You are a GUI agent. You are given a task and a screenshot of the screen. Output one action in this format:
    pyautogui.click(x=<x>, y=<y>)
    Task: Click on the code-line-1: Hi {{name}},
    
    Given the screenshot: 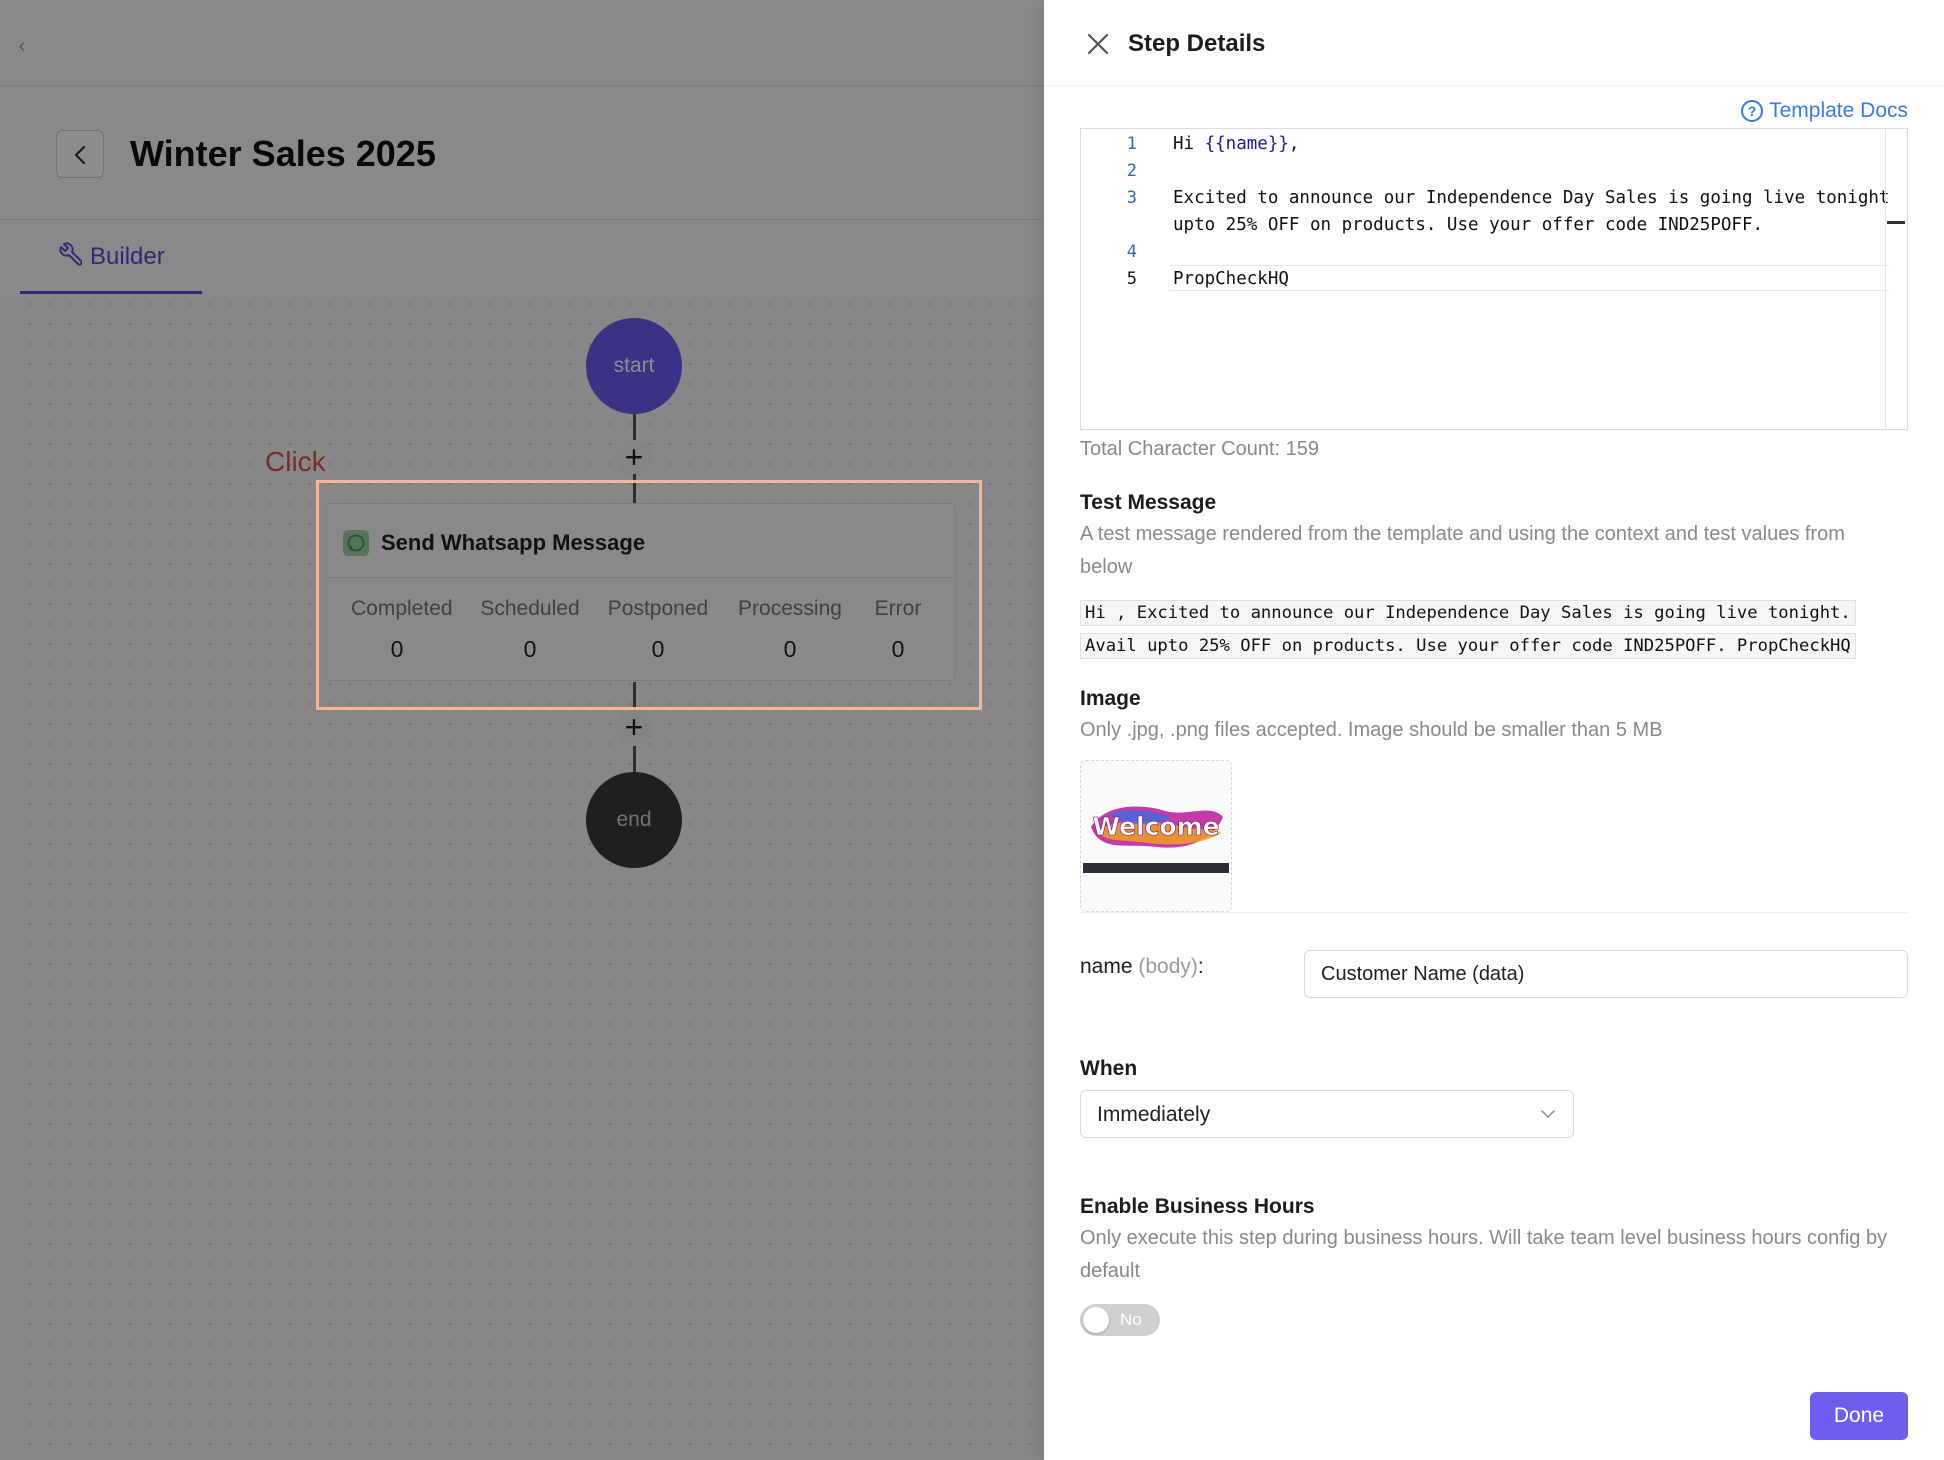 What is the action you would take?
    pyautogui.click(x=1236, y=144)
    